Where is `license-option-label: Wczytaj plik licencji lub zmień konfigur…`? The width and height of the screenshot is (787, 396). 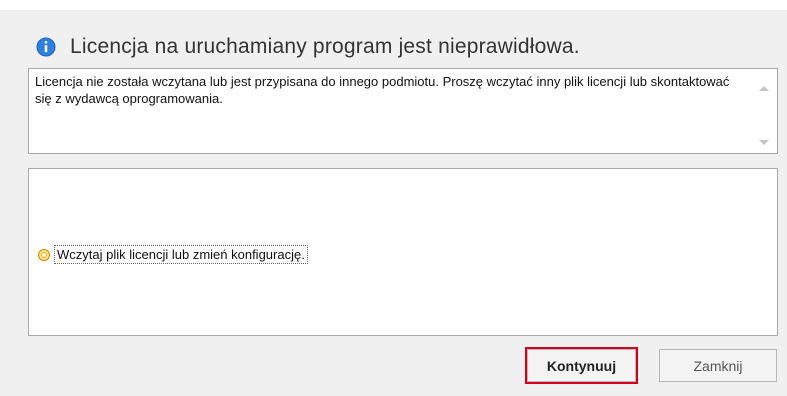
license-option-label: Wczytaj plik licencji lub zmień konfigur… is located at coordinates (181, 254).